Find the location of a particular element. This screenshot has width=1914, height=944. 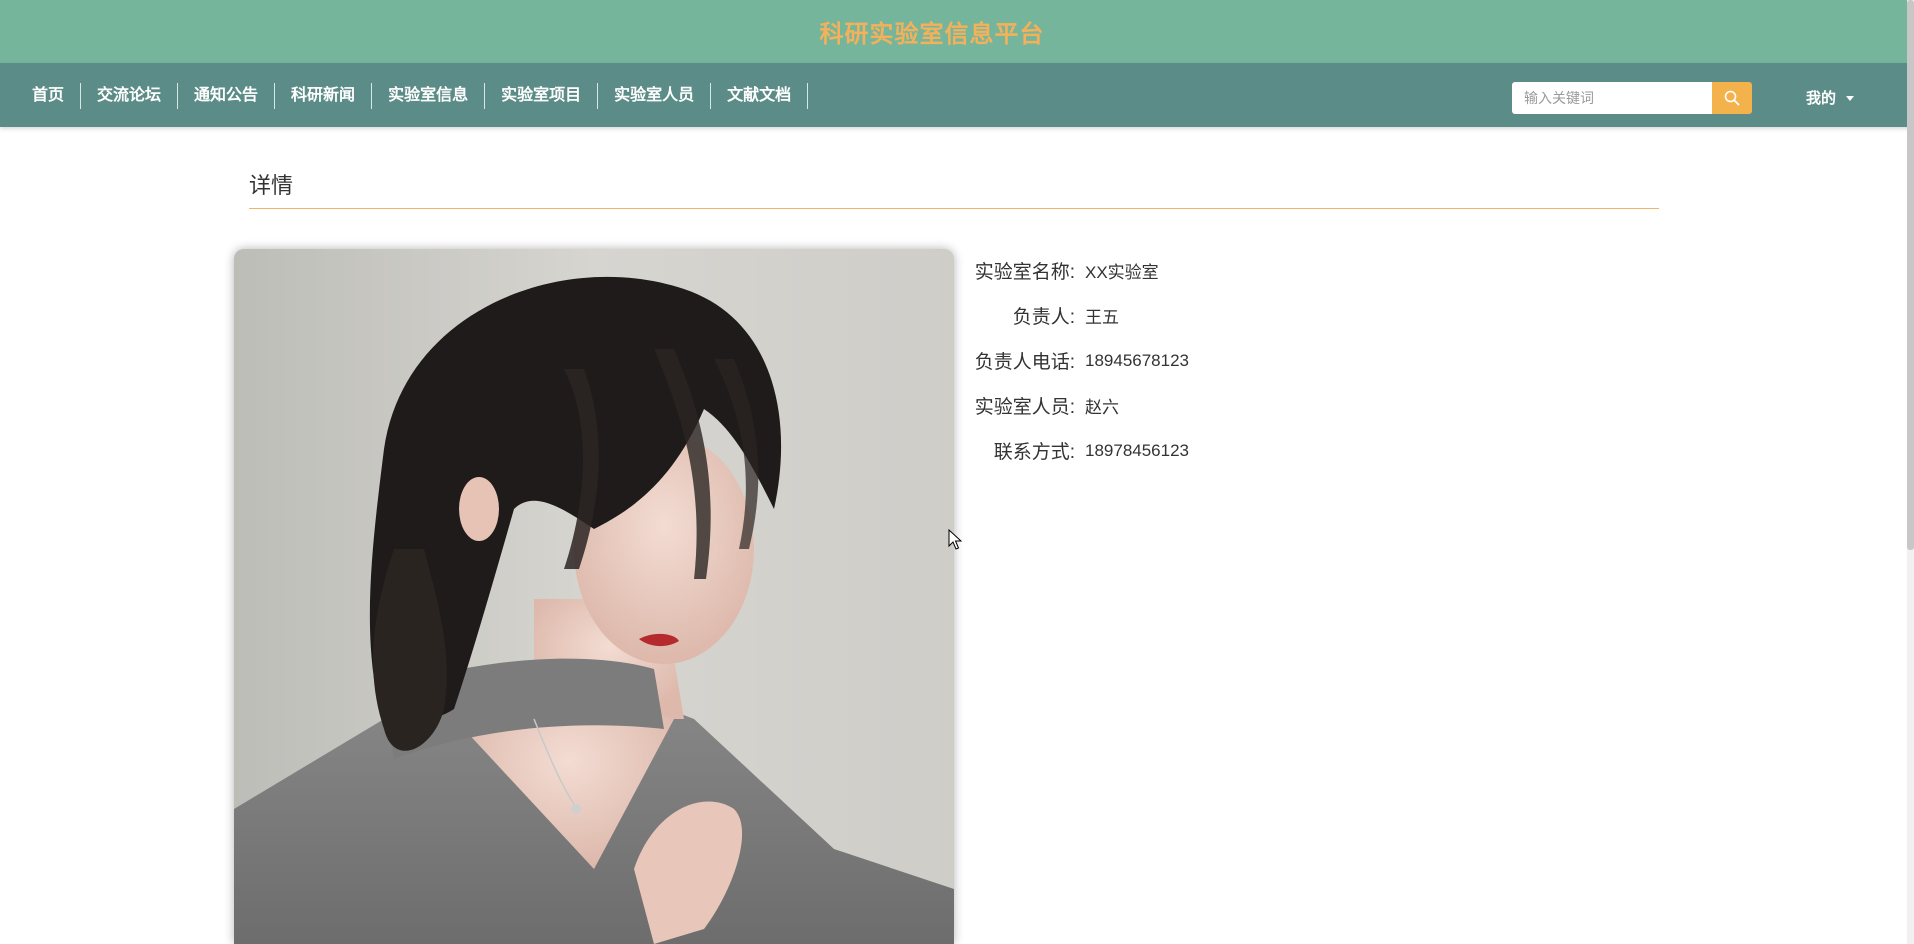

lab-leader-value: 王五 is located at coordinates (1102, 317).